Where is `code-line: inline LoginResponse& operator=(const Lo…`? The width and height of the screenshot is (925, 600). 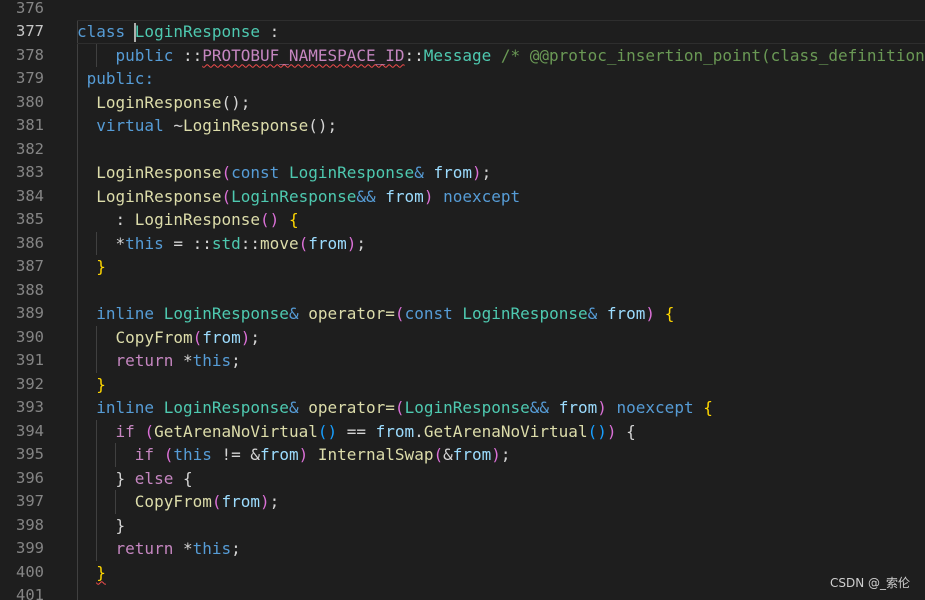 code-line: inline LoginResponse& operator=(const Lo… is located at coordinates (375, 314).